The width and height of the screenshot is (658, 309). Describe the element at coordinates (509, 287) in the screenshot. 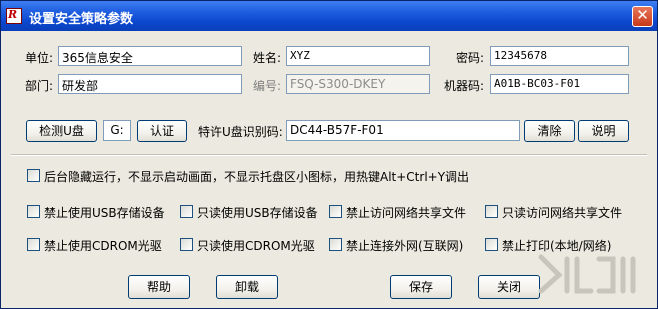

I see `close-button: 关闭` at that location.